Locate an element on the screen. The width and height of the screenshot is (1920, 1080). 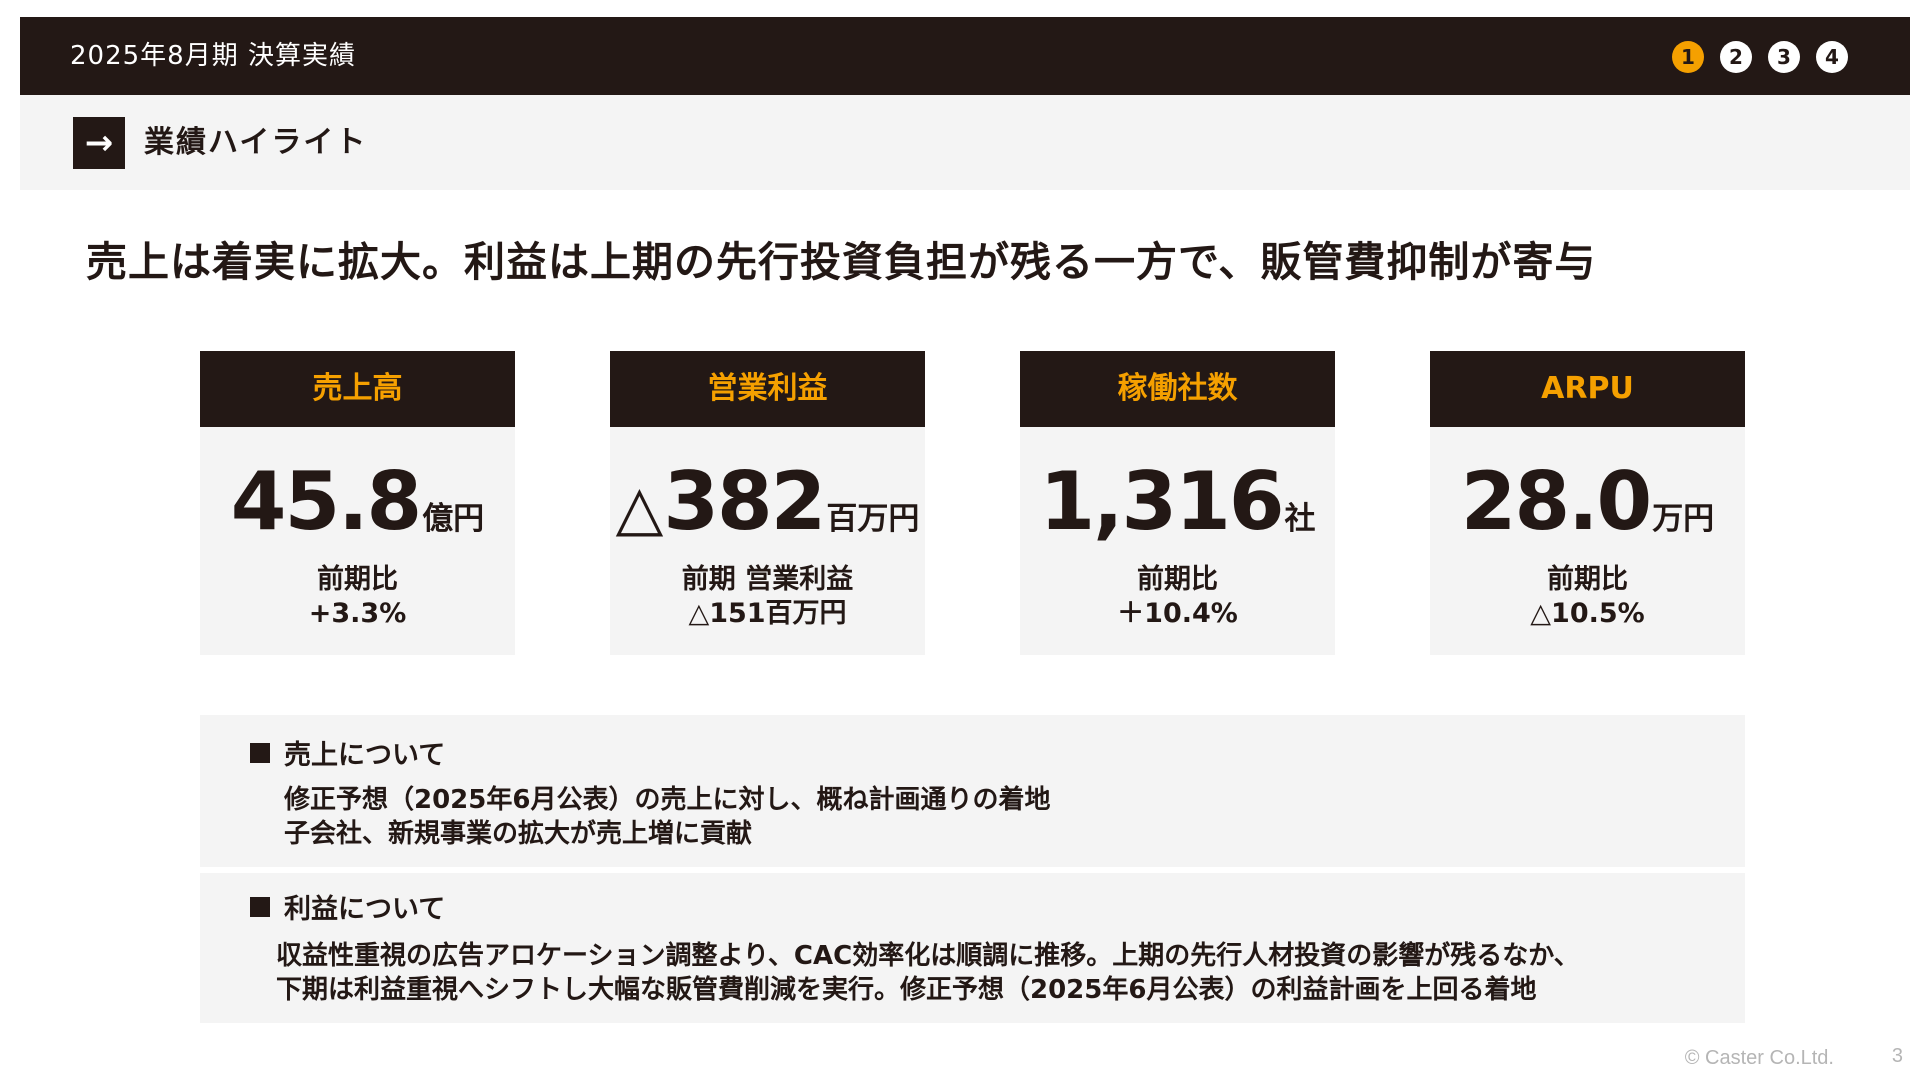
kpi-comparison-value: +3.3% is located at coordinates (357, 613).